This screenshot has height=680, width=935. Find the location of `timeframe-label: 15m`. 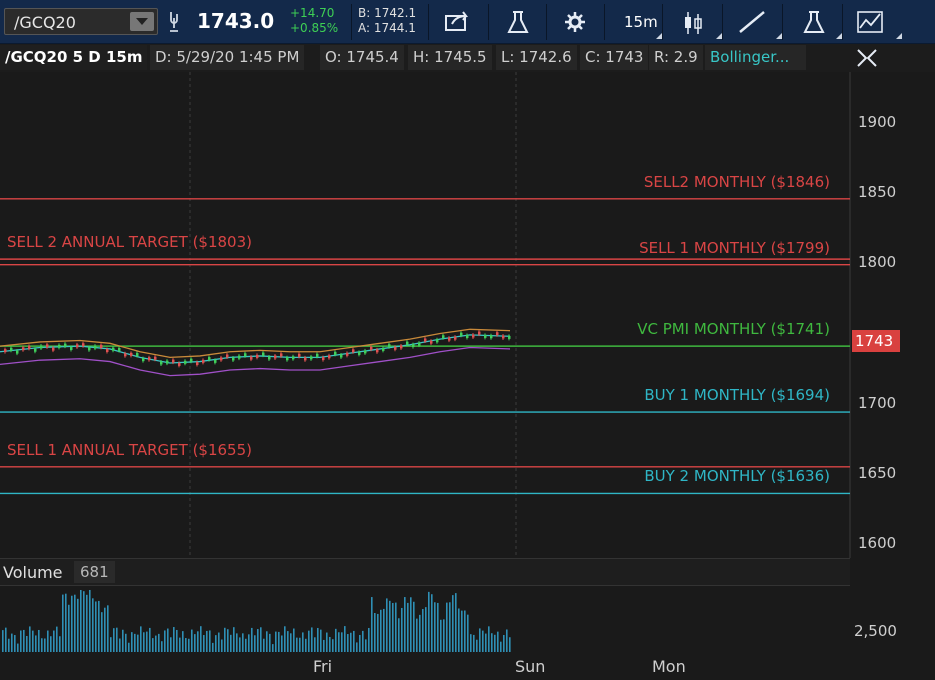

timeframe-label: 15m is located at coordinates (641, 22).